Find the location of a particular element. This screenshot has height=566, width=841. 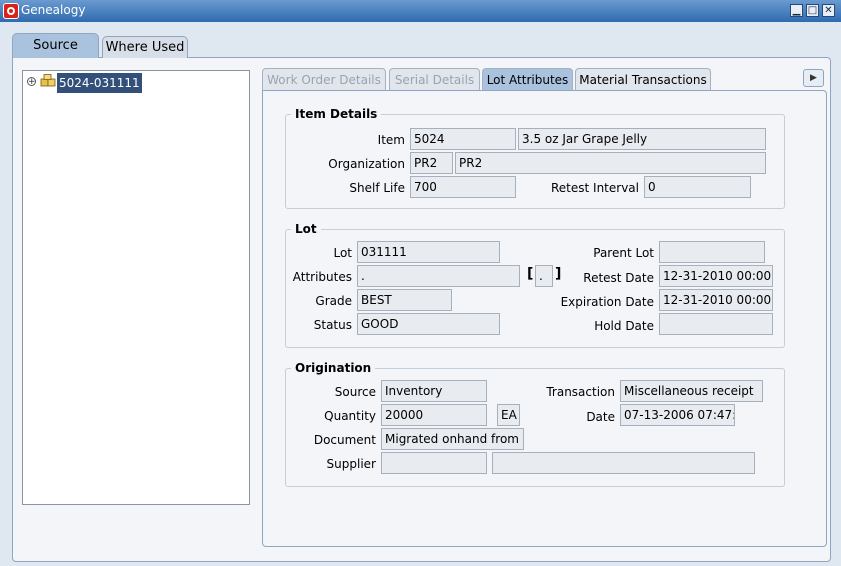

supplier-field is located at coordinates (434, 463).